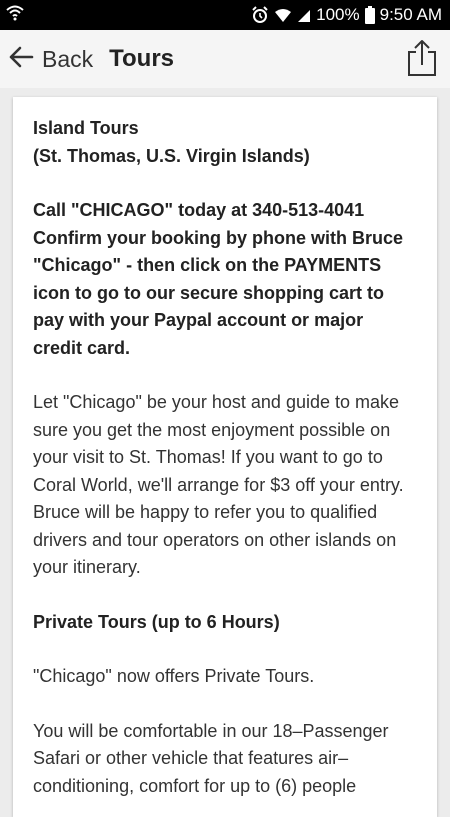 The width and height of the screenshot is (450, 817). I want to click on signal-icon, so click(304, 15).